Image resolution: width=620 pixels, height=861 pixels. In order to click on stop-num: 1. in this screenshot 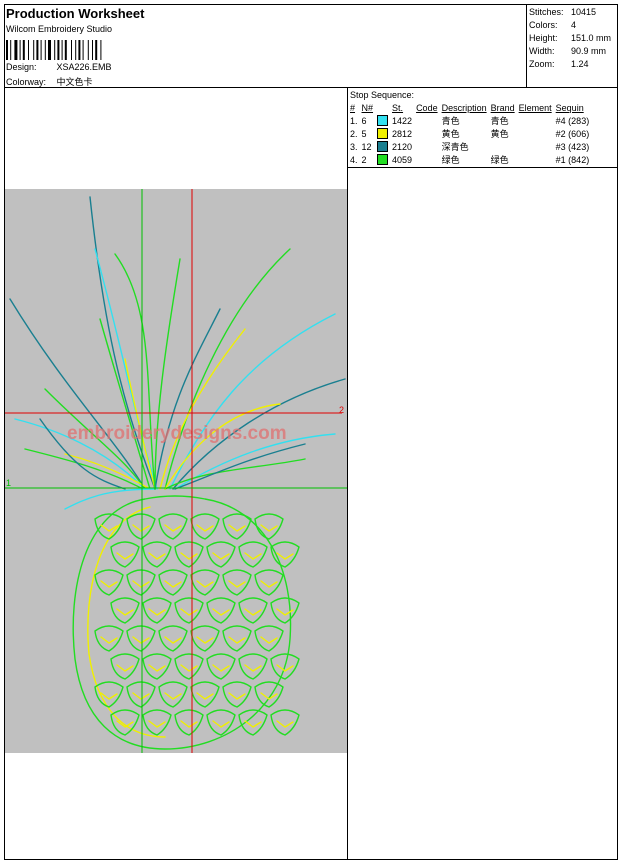, I will do `click(354, 120)`.